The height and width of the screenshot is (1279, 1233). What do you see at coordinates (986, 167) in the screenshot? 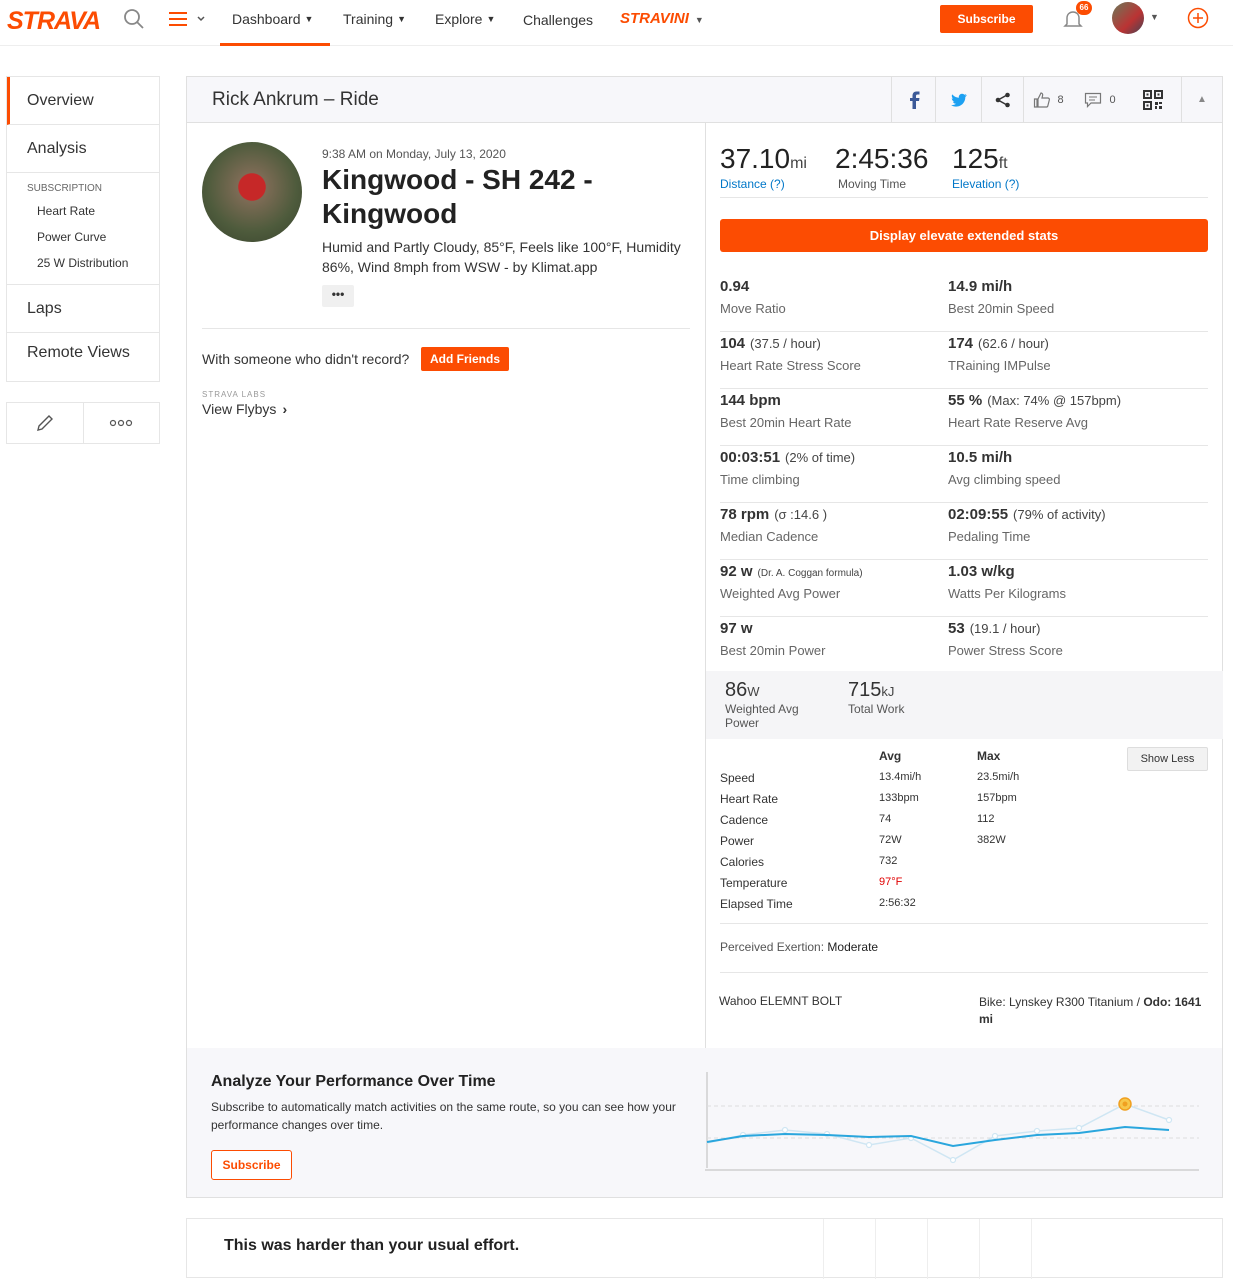
I see `stat-elevation: 125ft Elevation (?)` at bounding box center [986, 167].